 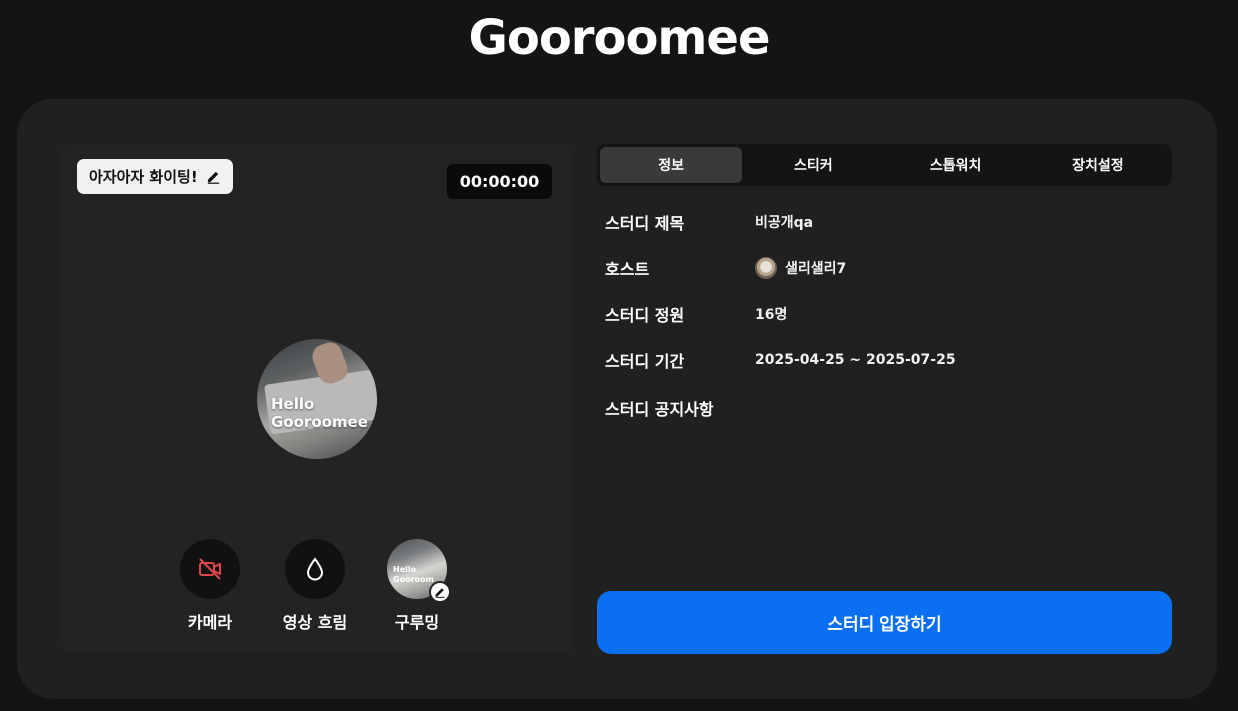 What do you see at coordinates (766, 268) in the screenshot?
I see `host-avatar` at bounding box center [766, 268].